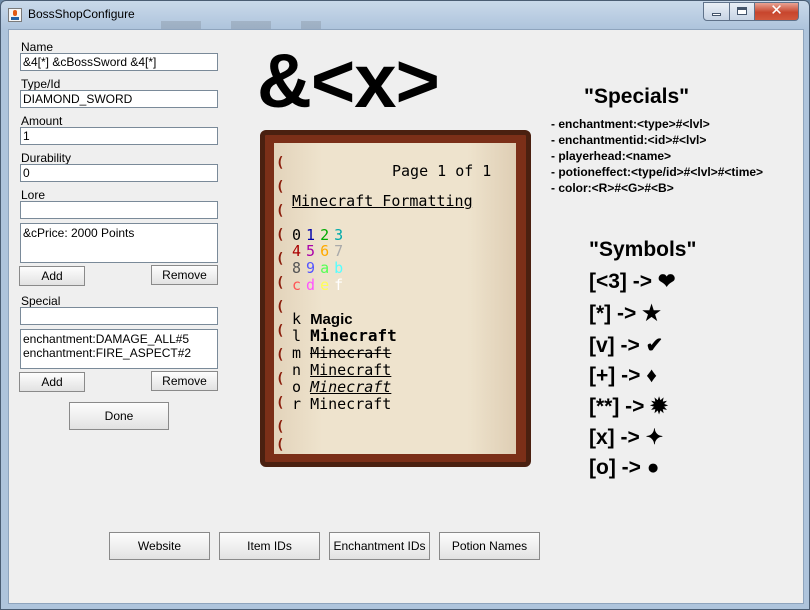  Describe the element at coordinates (81, 14) in the screenshot. I see `window-title: BossShopConfigure` at that location.